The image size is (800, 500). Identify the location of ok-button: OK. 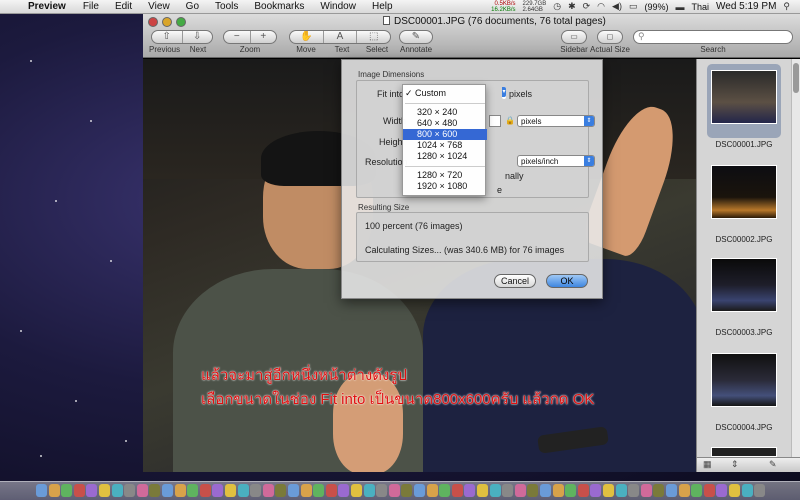
(567, 281).